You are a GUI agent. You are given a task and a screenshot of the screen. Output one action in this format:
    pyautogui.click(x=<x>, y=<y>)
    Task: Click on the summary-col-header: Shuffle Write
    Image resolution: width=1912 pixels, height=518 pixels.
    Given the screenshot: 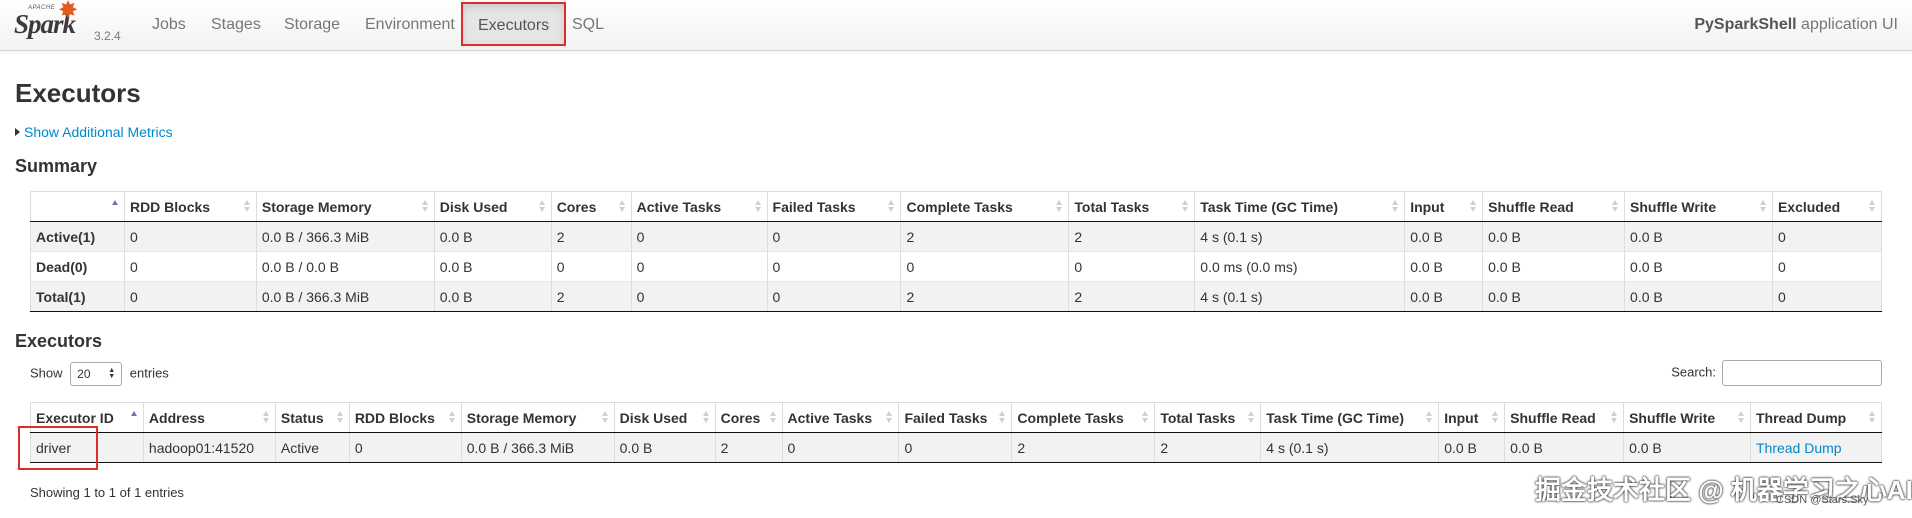 What is the action you would take?
    pyautogui.click(x=1698, y=206)
    